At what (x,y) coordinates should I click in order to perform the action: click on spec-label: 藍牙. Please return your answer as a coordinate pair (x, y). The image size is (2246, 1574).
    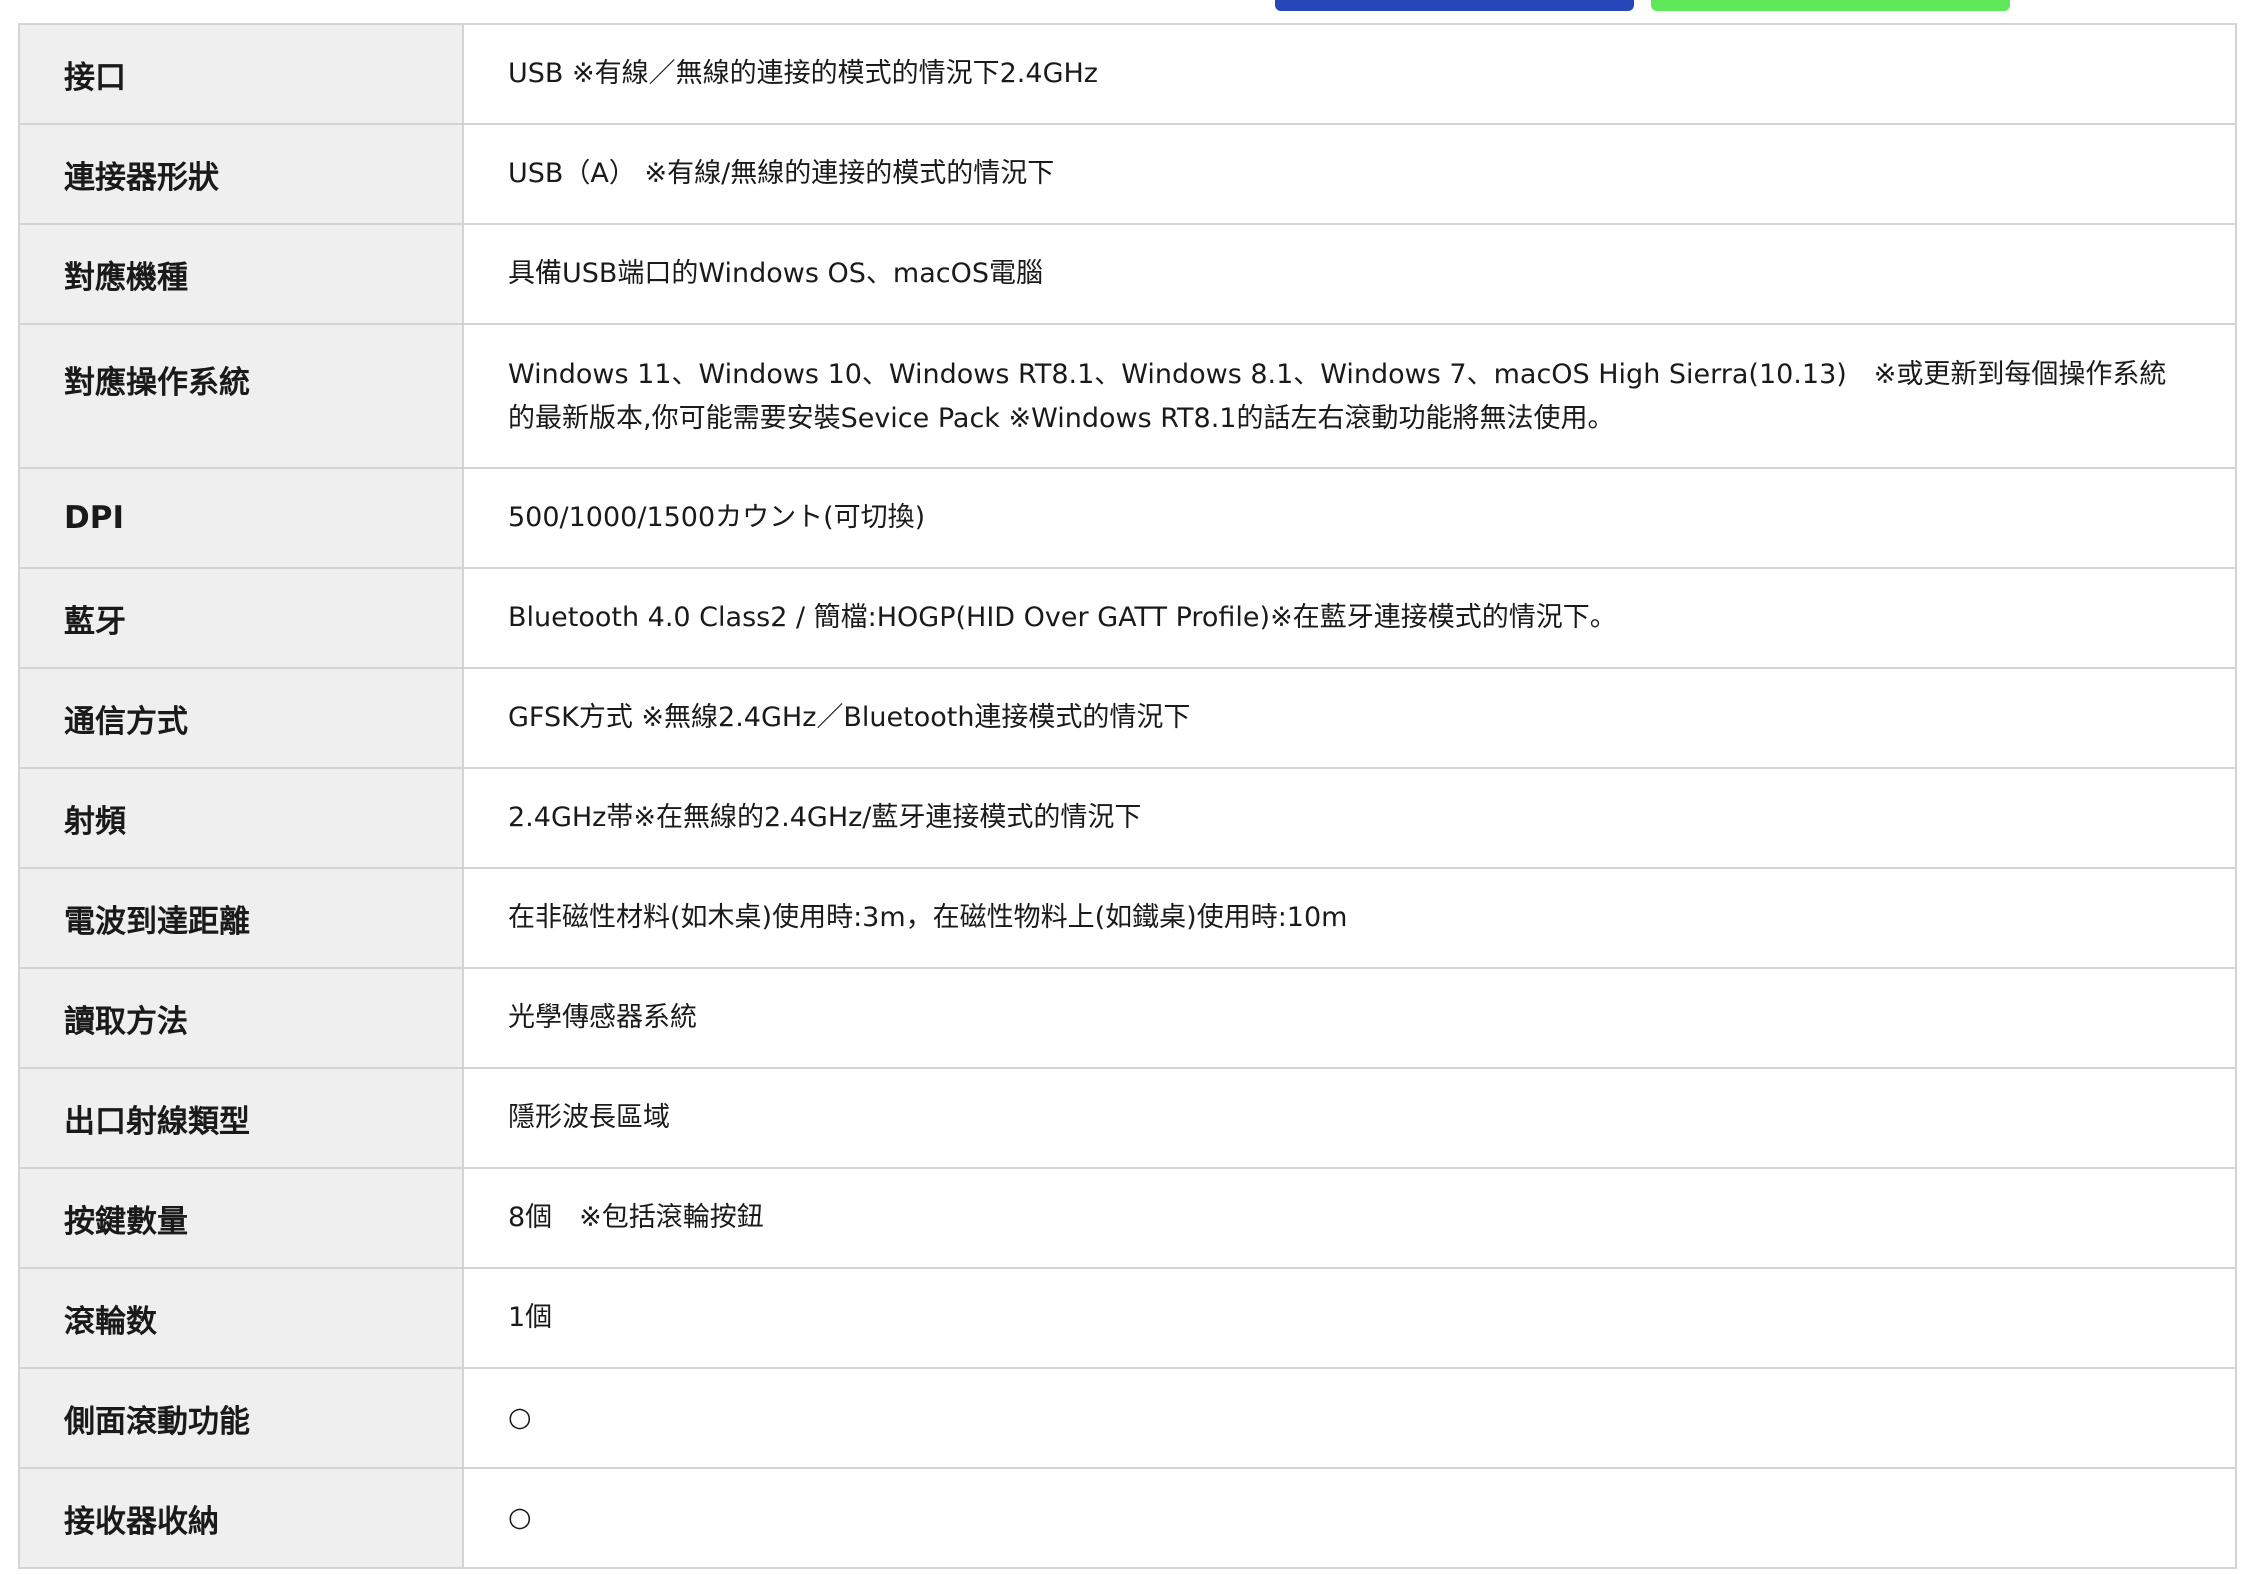
    Looking at the image, I should click on (241, 618).